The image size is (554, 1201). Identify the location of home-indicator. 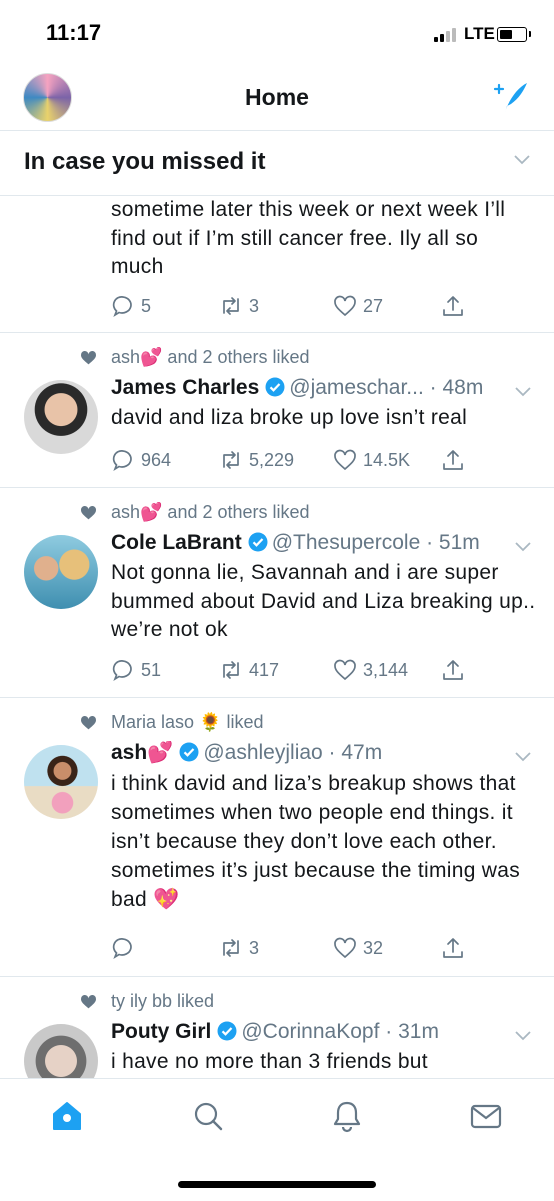
(277, 1184).